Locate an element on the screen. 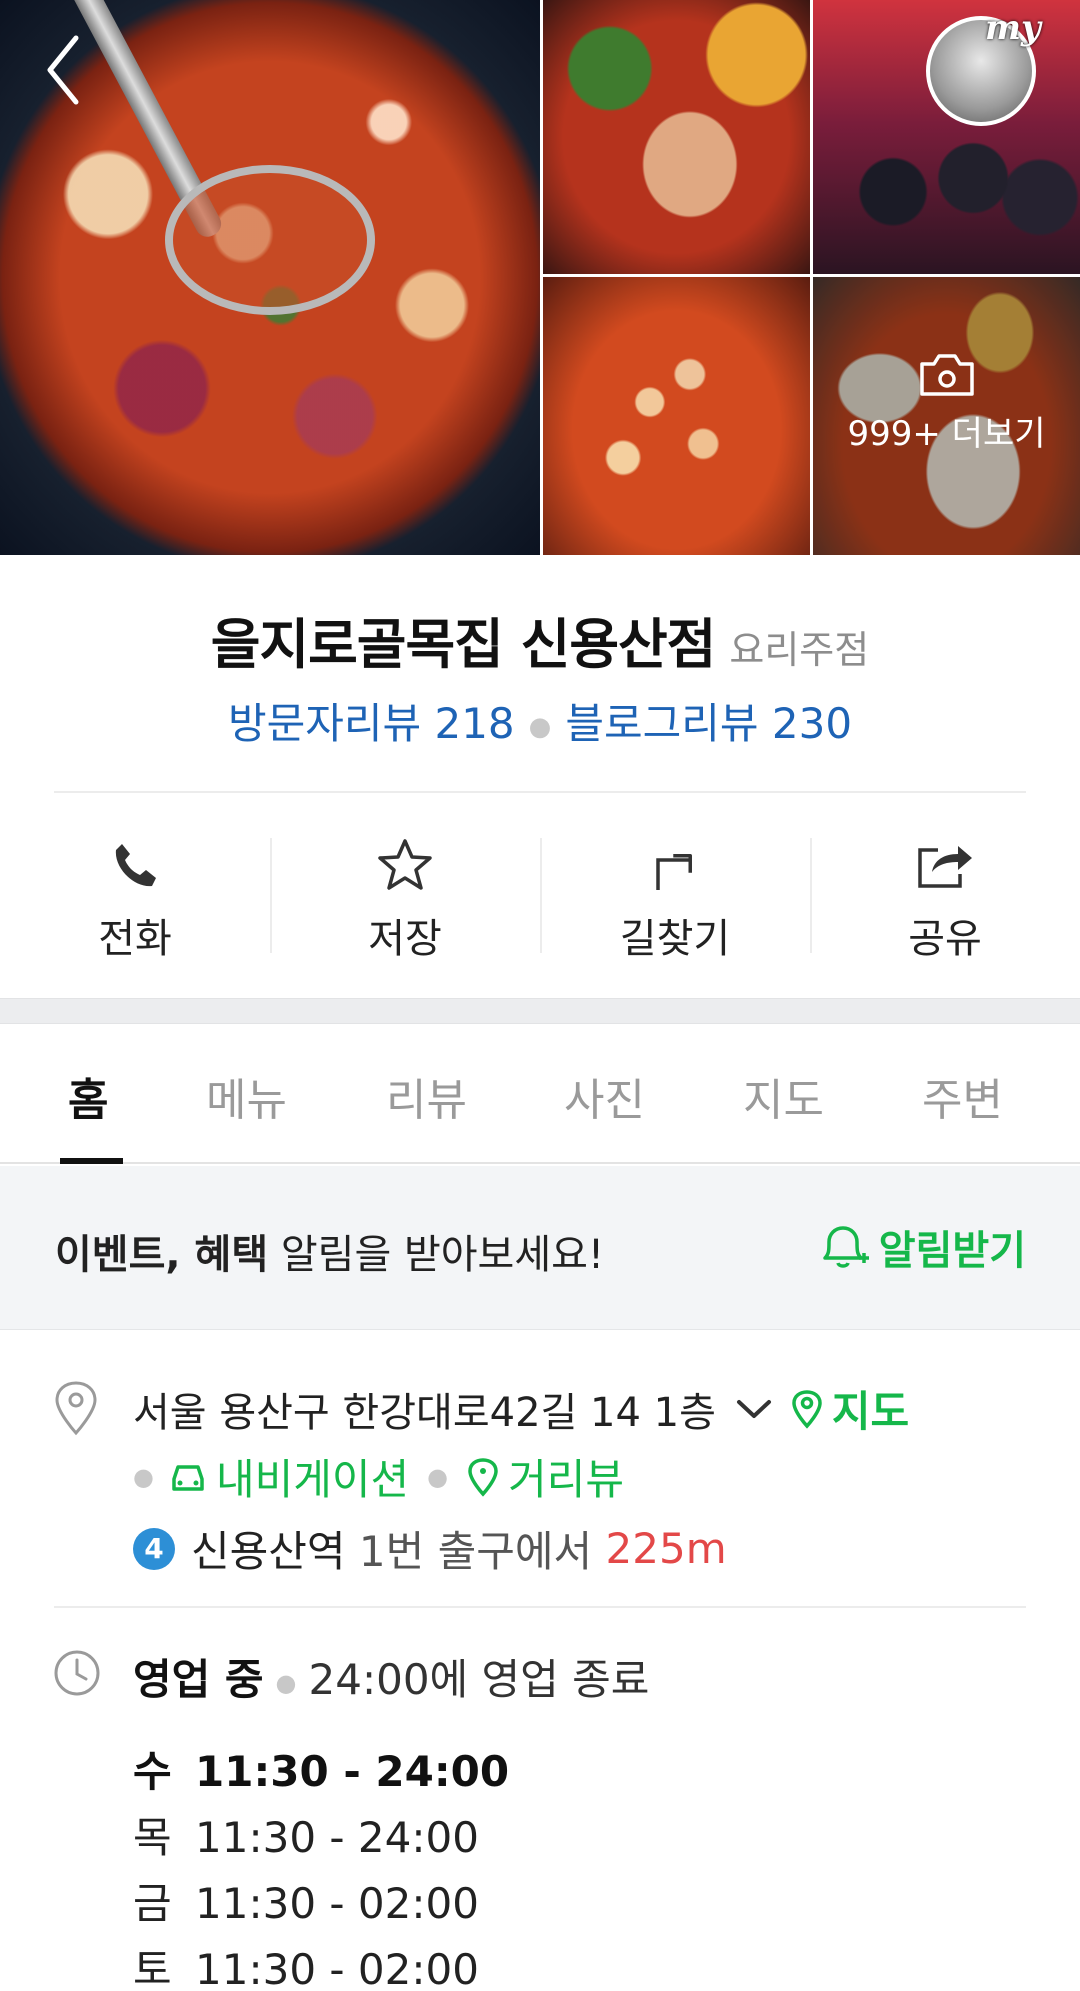 Image resolution: width=1080 pixels, height=1991 pixels. tab-photos: 사진 is located at coordinates (604, 1096).